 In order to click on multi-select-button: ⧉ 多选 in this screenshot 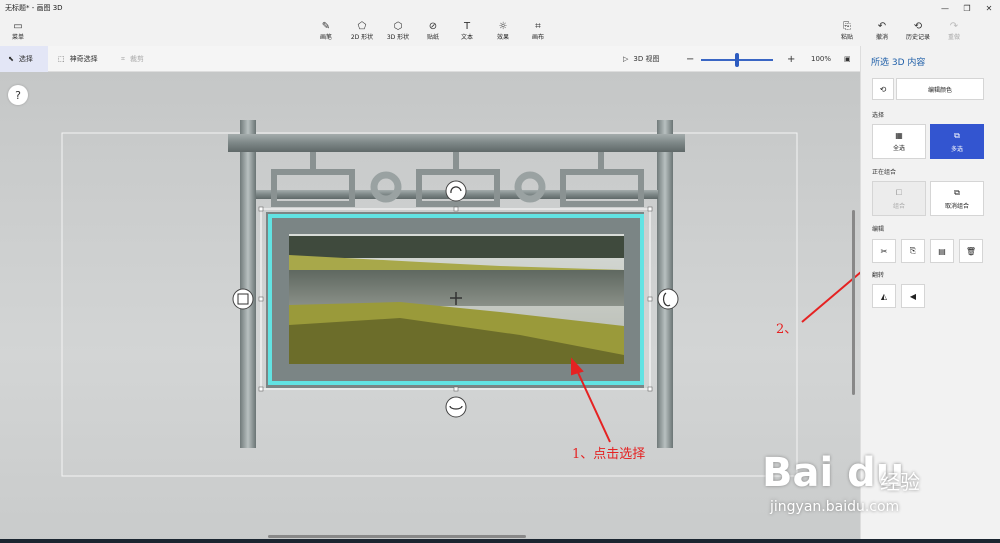, I will do `click(957, 141)`.